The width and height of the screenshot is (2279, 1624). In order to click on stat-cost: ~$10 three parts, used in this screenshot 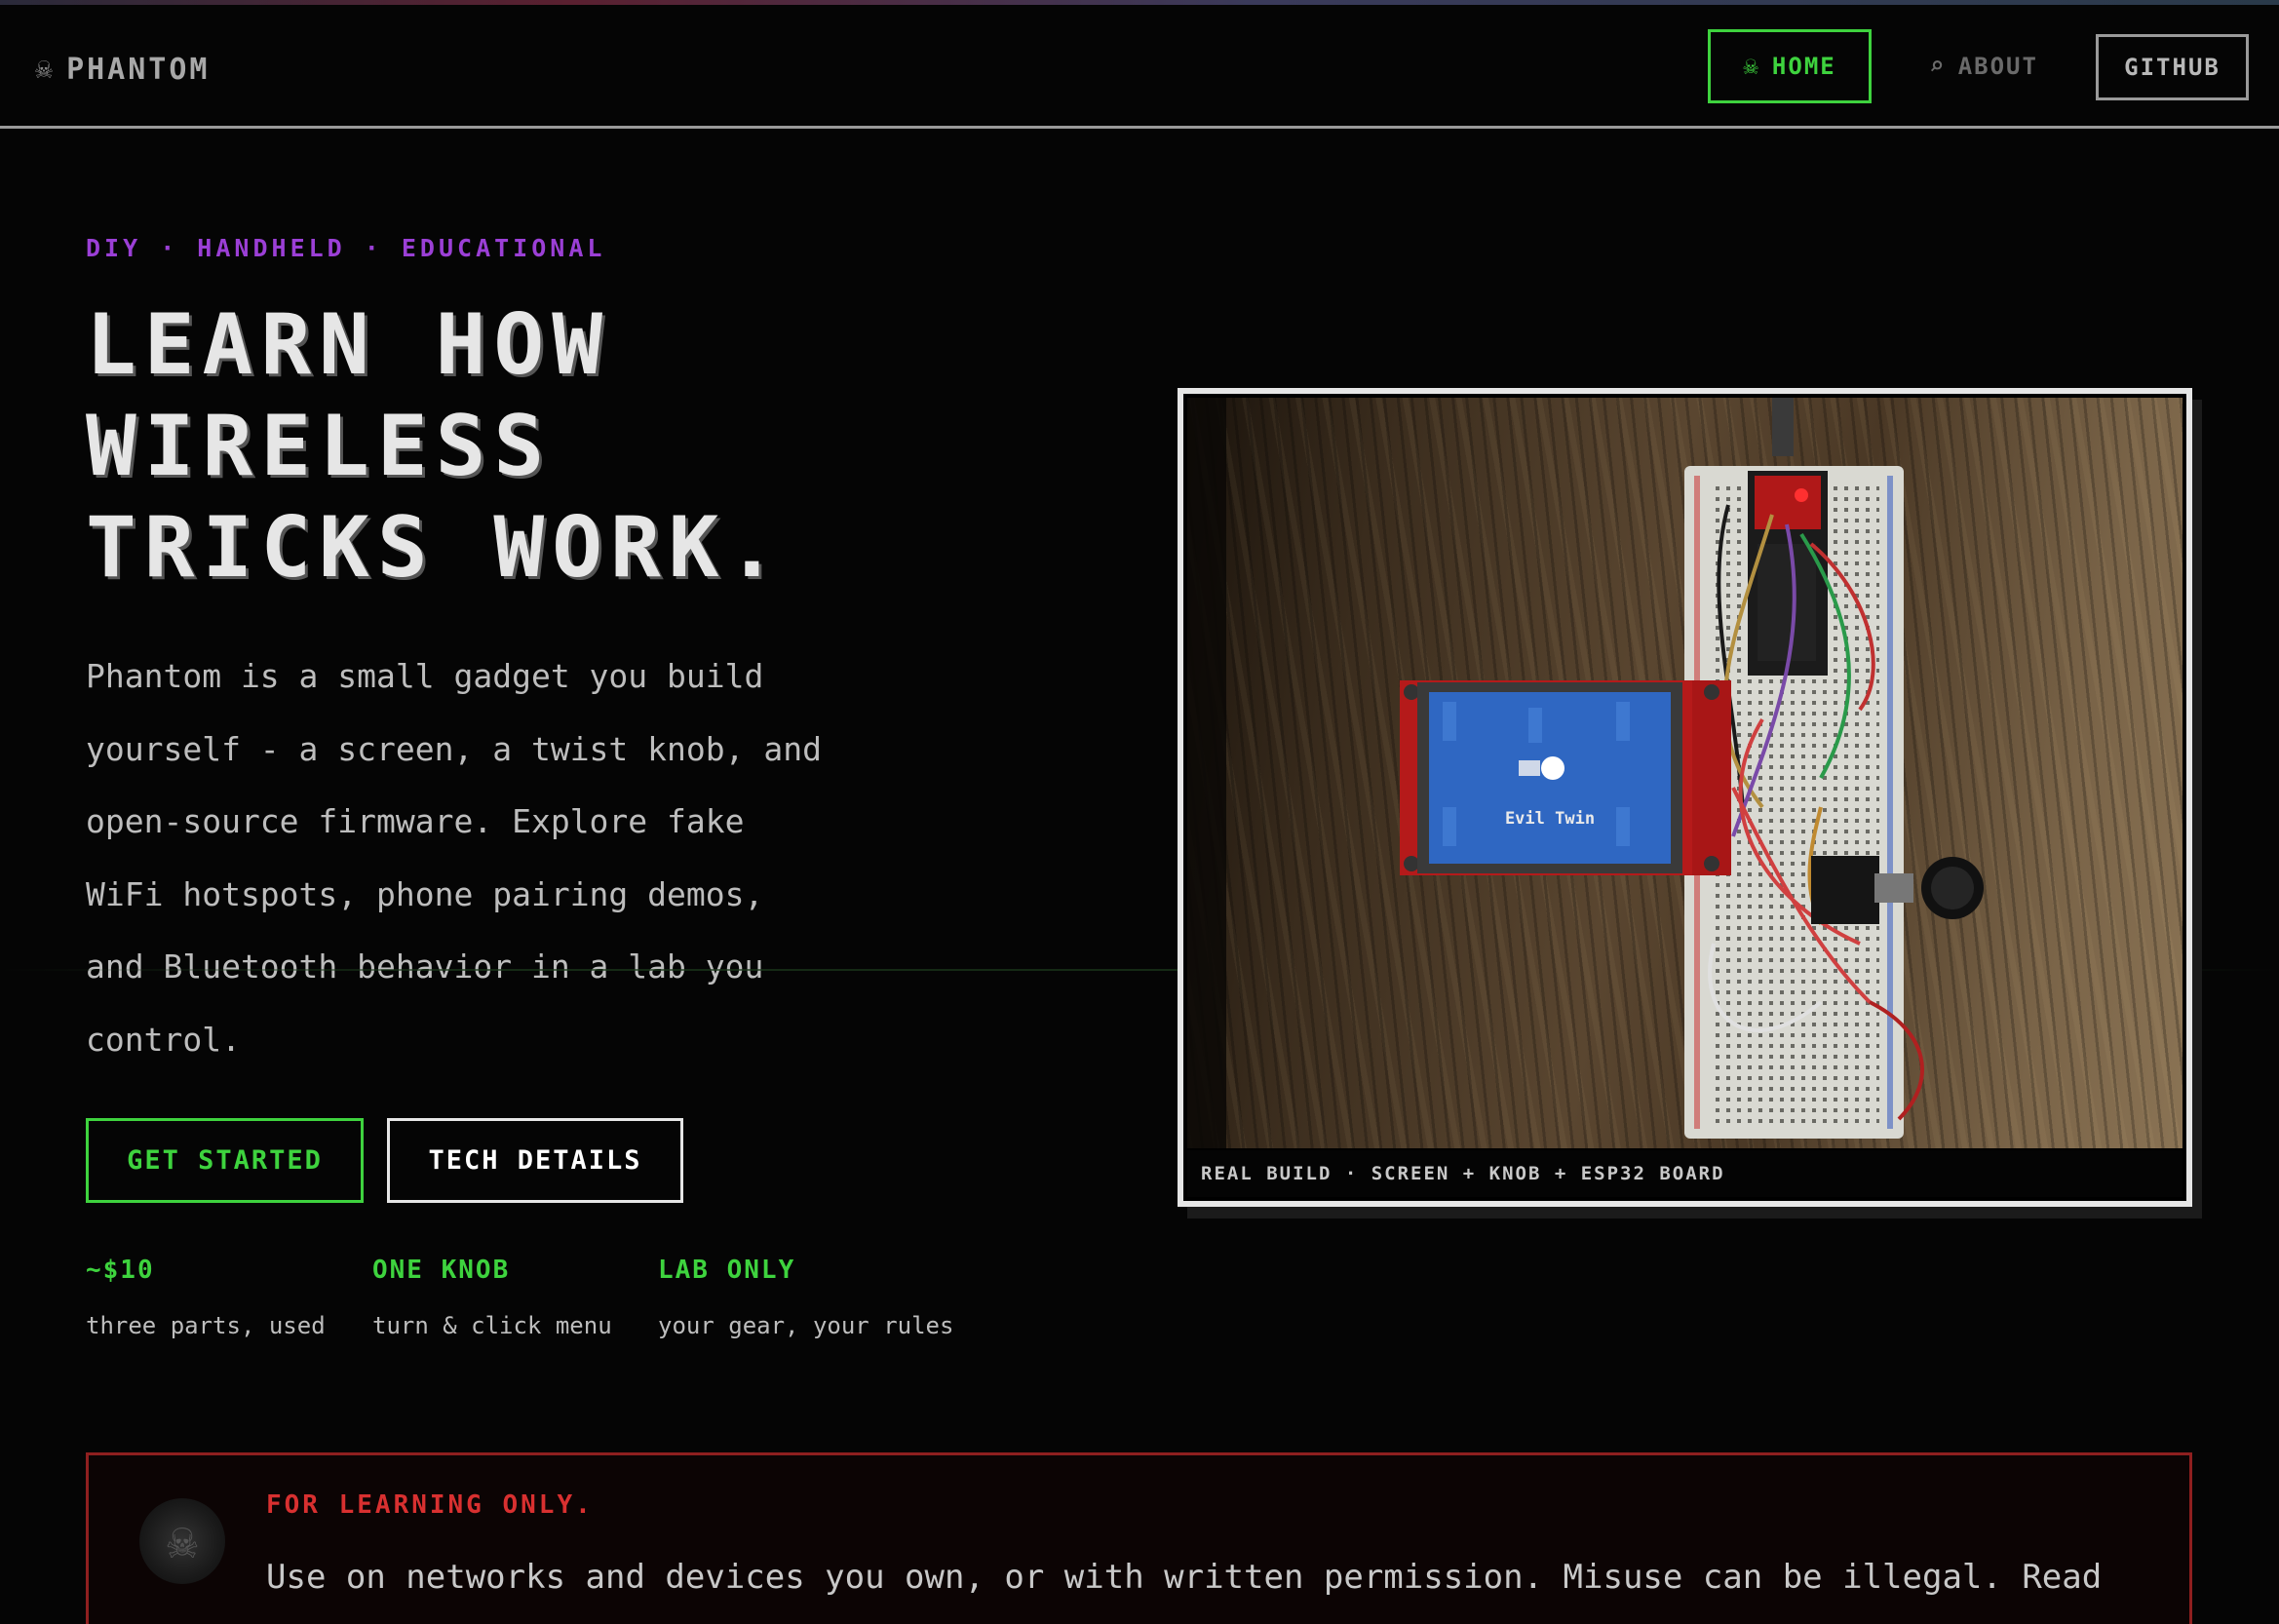, I will do `click(206, 1298)`.